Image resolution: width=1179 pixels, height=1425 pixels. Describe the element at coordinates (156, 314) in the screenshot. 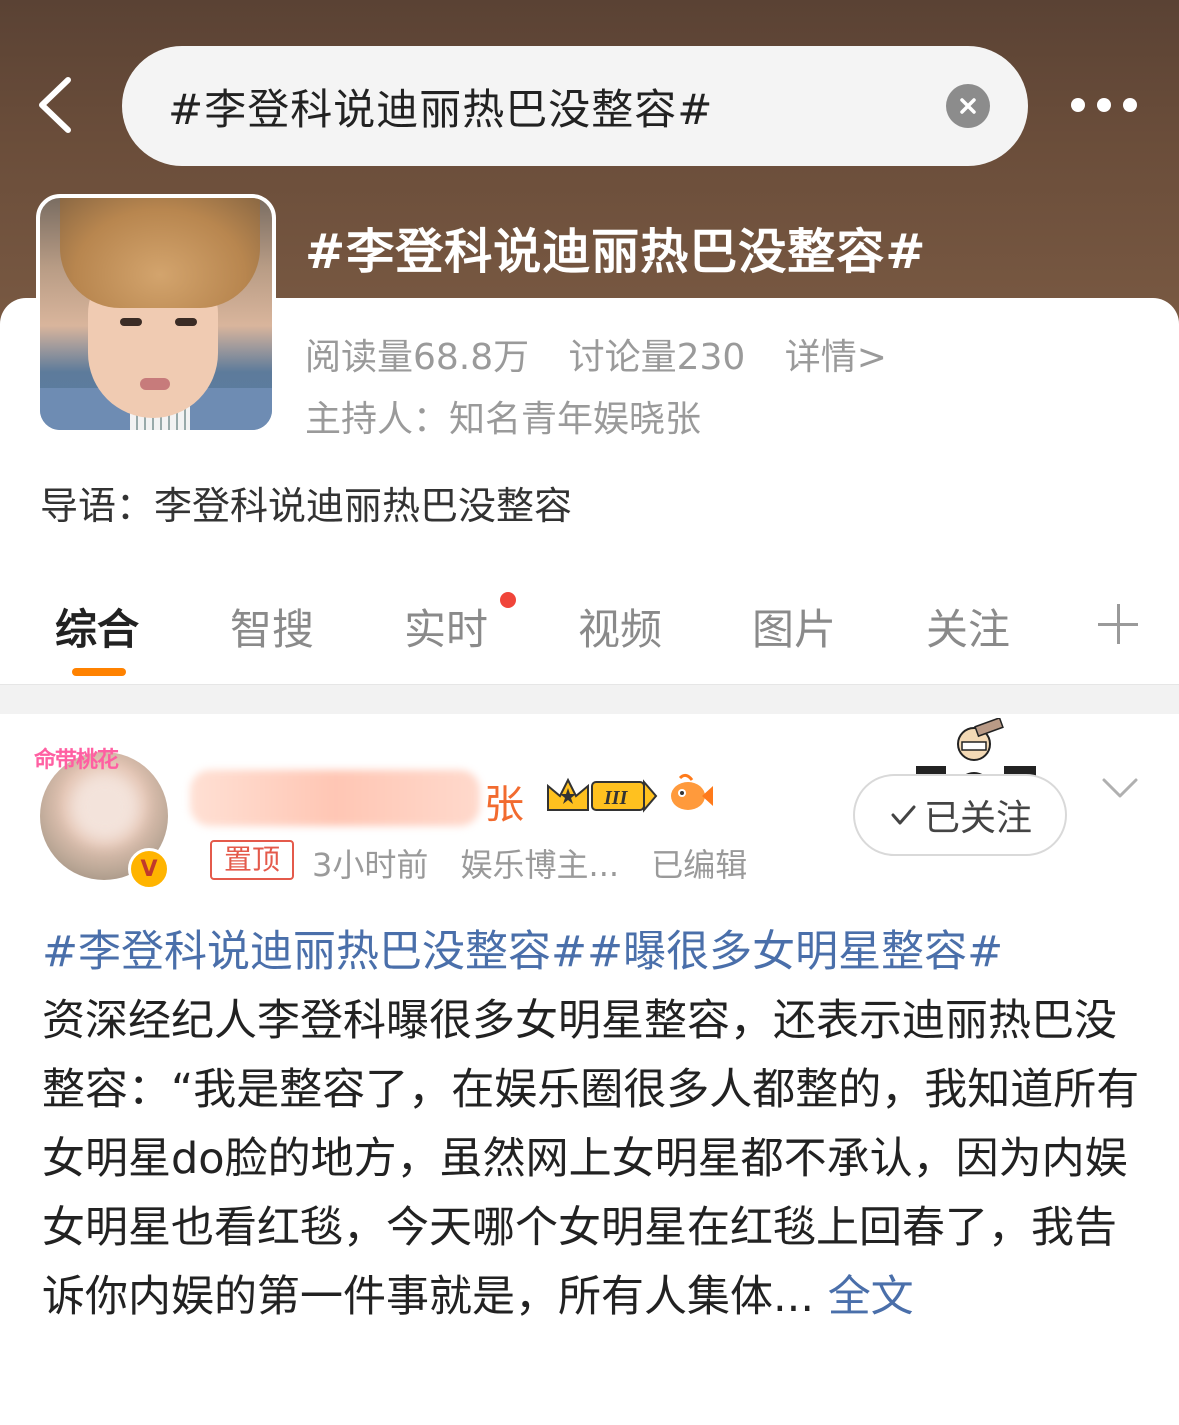

I see `topic-avatar` at that location.